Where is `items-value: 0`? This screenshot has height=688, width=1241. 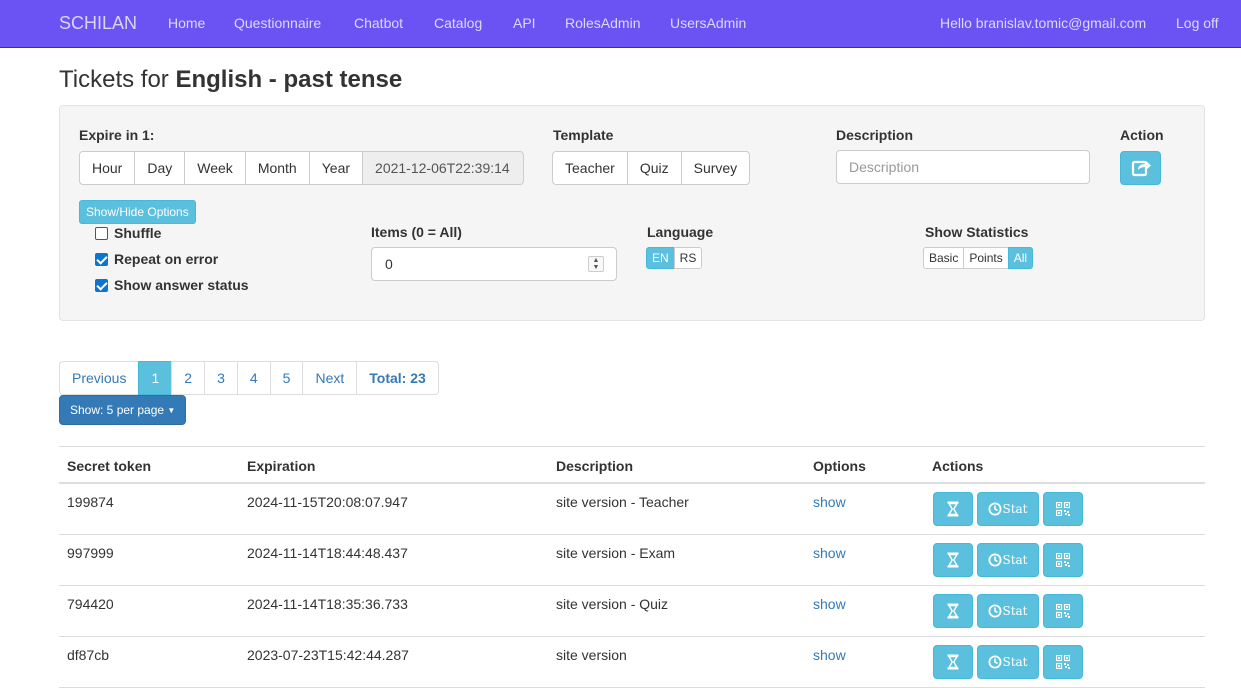
items-value: 0 is located at coordinates (389, 264).